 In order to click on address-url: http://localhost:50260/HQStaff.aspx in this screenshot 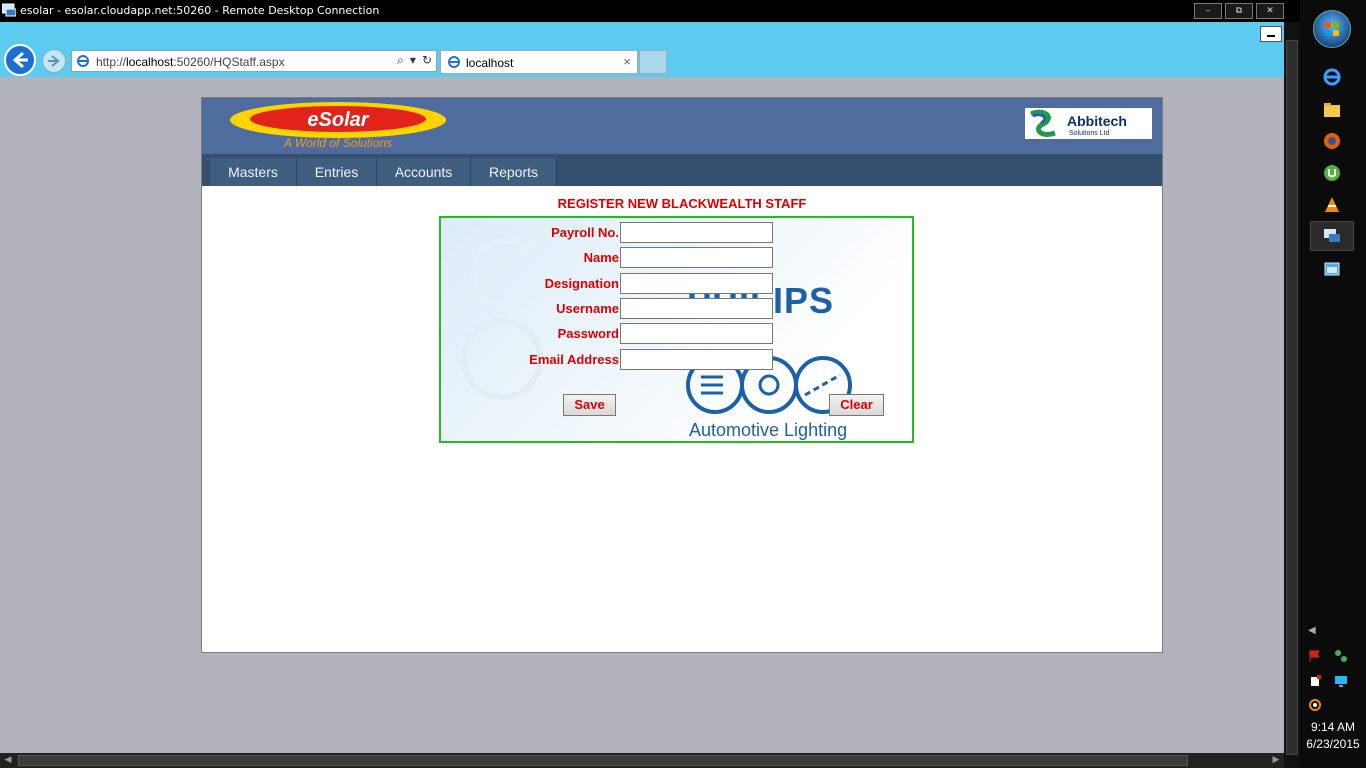, I will do `click(190, 62)`.